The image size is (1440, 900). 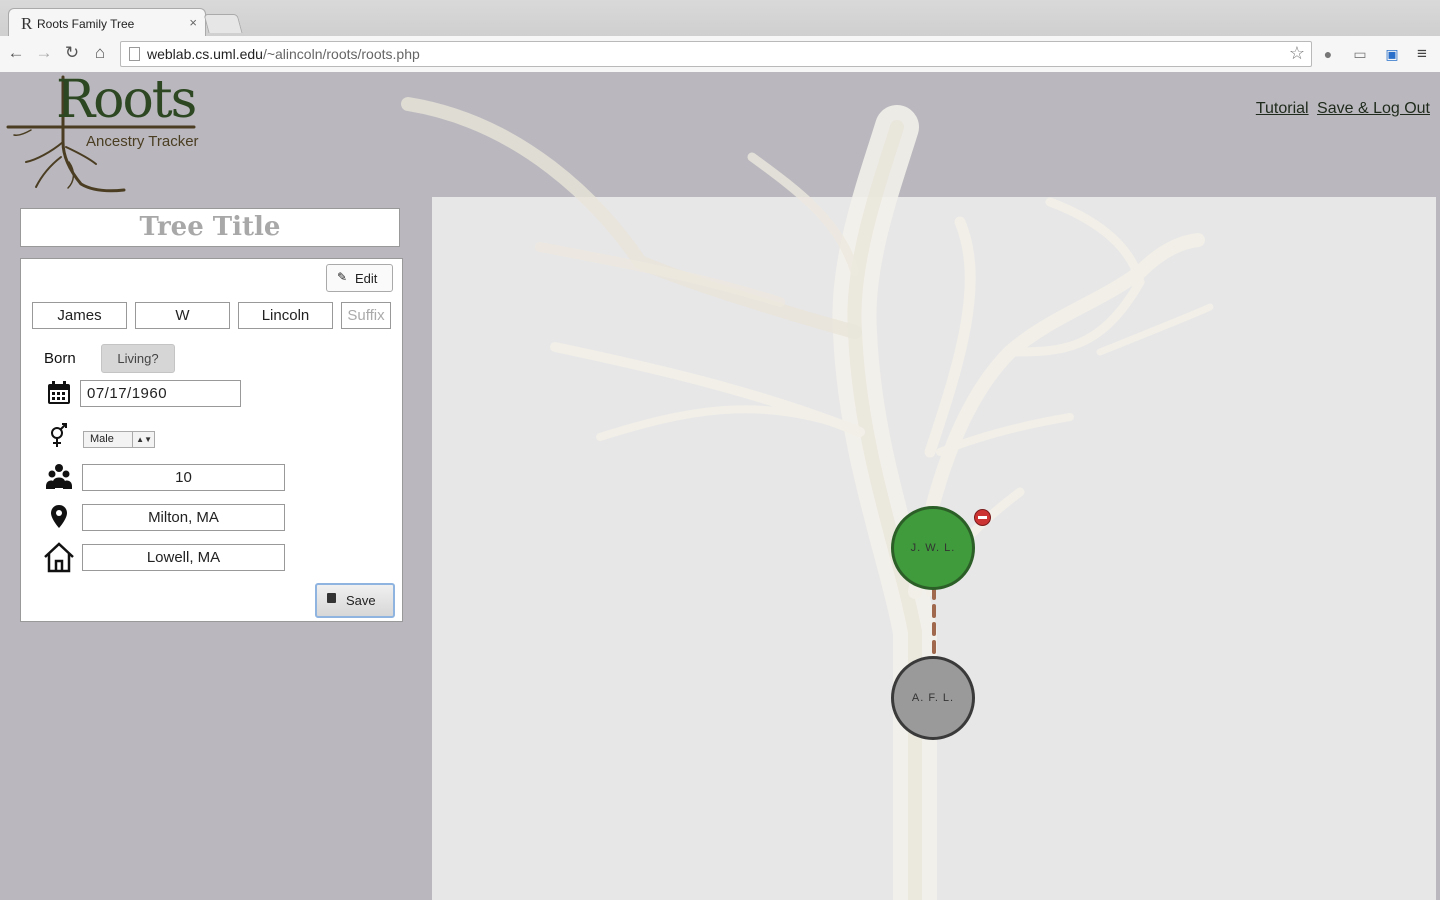 I want to click on select-arrows-icon: ▲▼, so click(x=142, y=439).